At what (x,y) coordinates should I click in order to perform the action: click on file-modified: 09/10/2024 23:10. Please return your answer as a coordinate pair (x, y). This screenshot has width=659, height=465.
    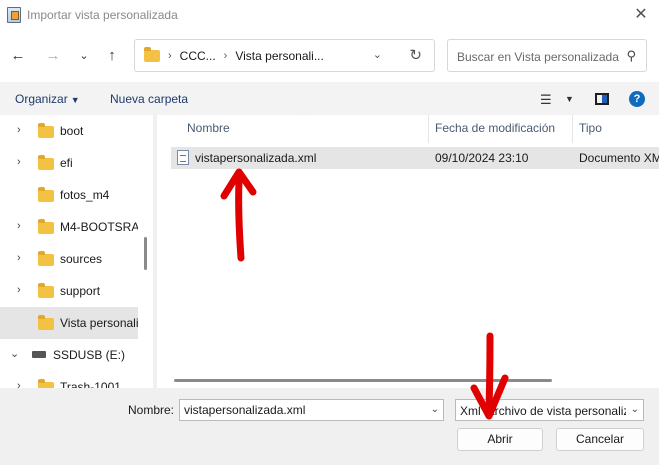
    Looking at the image, I should click on (482, 158).